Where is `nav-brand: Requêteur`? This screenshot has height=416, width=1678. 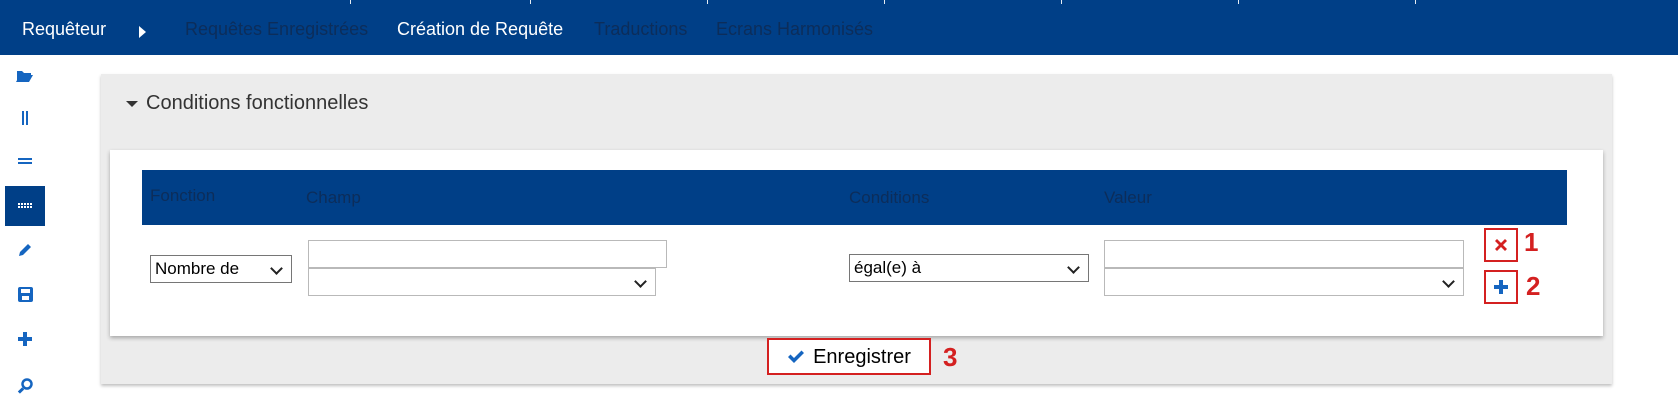
nav-brand: Requêteur is located at coordinates (64, 29).